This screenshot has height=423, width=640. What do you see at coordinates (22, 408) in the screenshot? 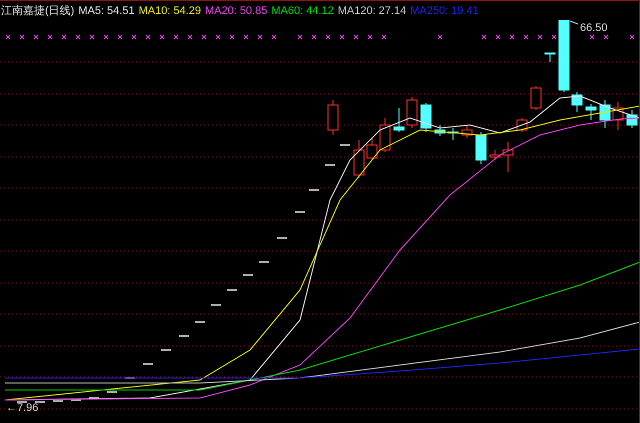
I see `low-price-label: ←7.96` at bounding box center [22, 408].